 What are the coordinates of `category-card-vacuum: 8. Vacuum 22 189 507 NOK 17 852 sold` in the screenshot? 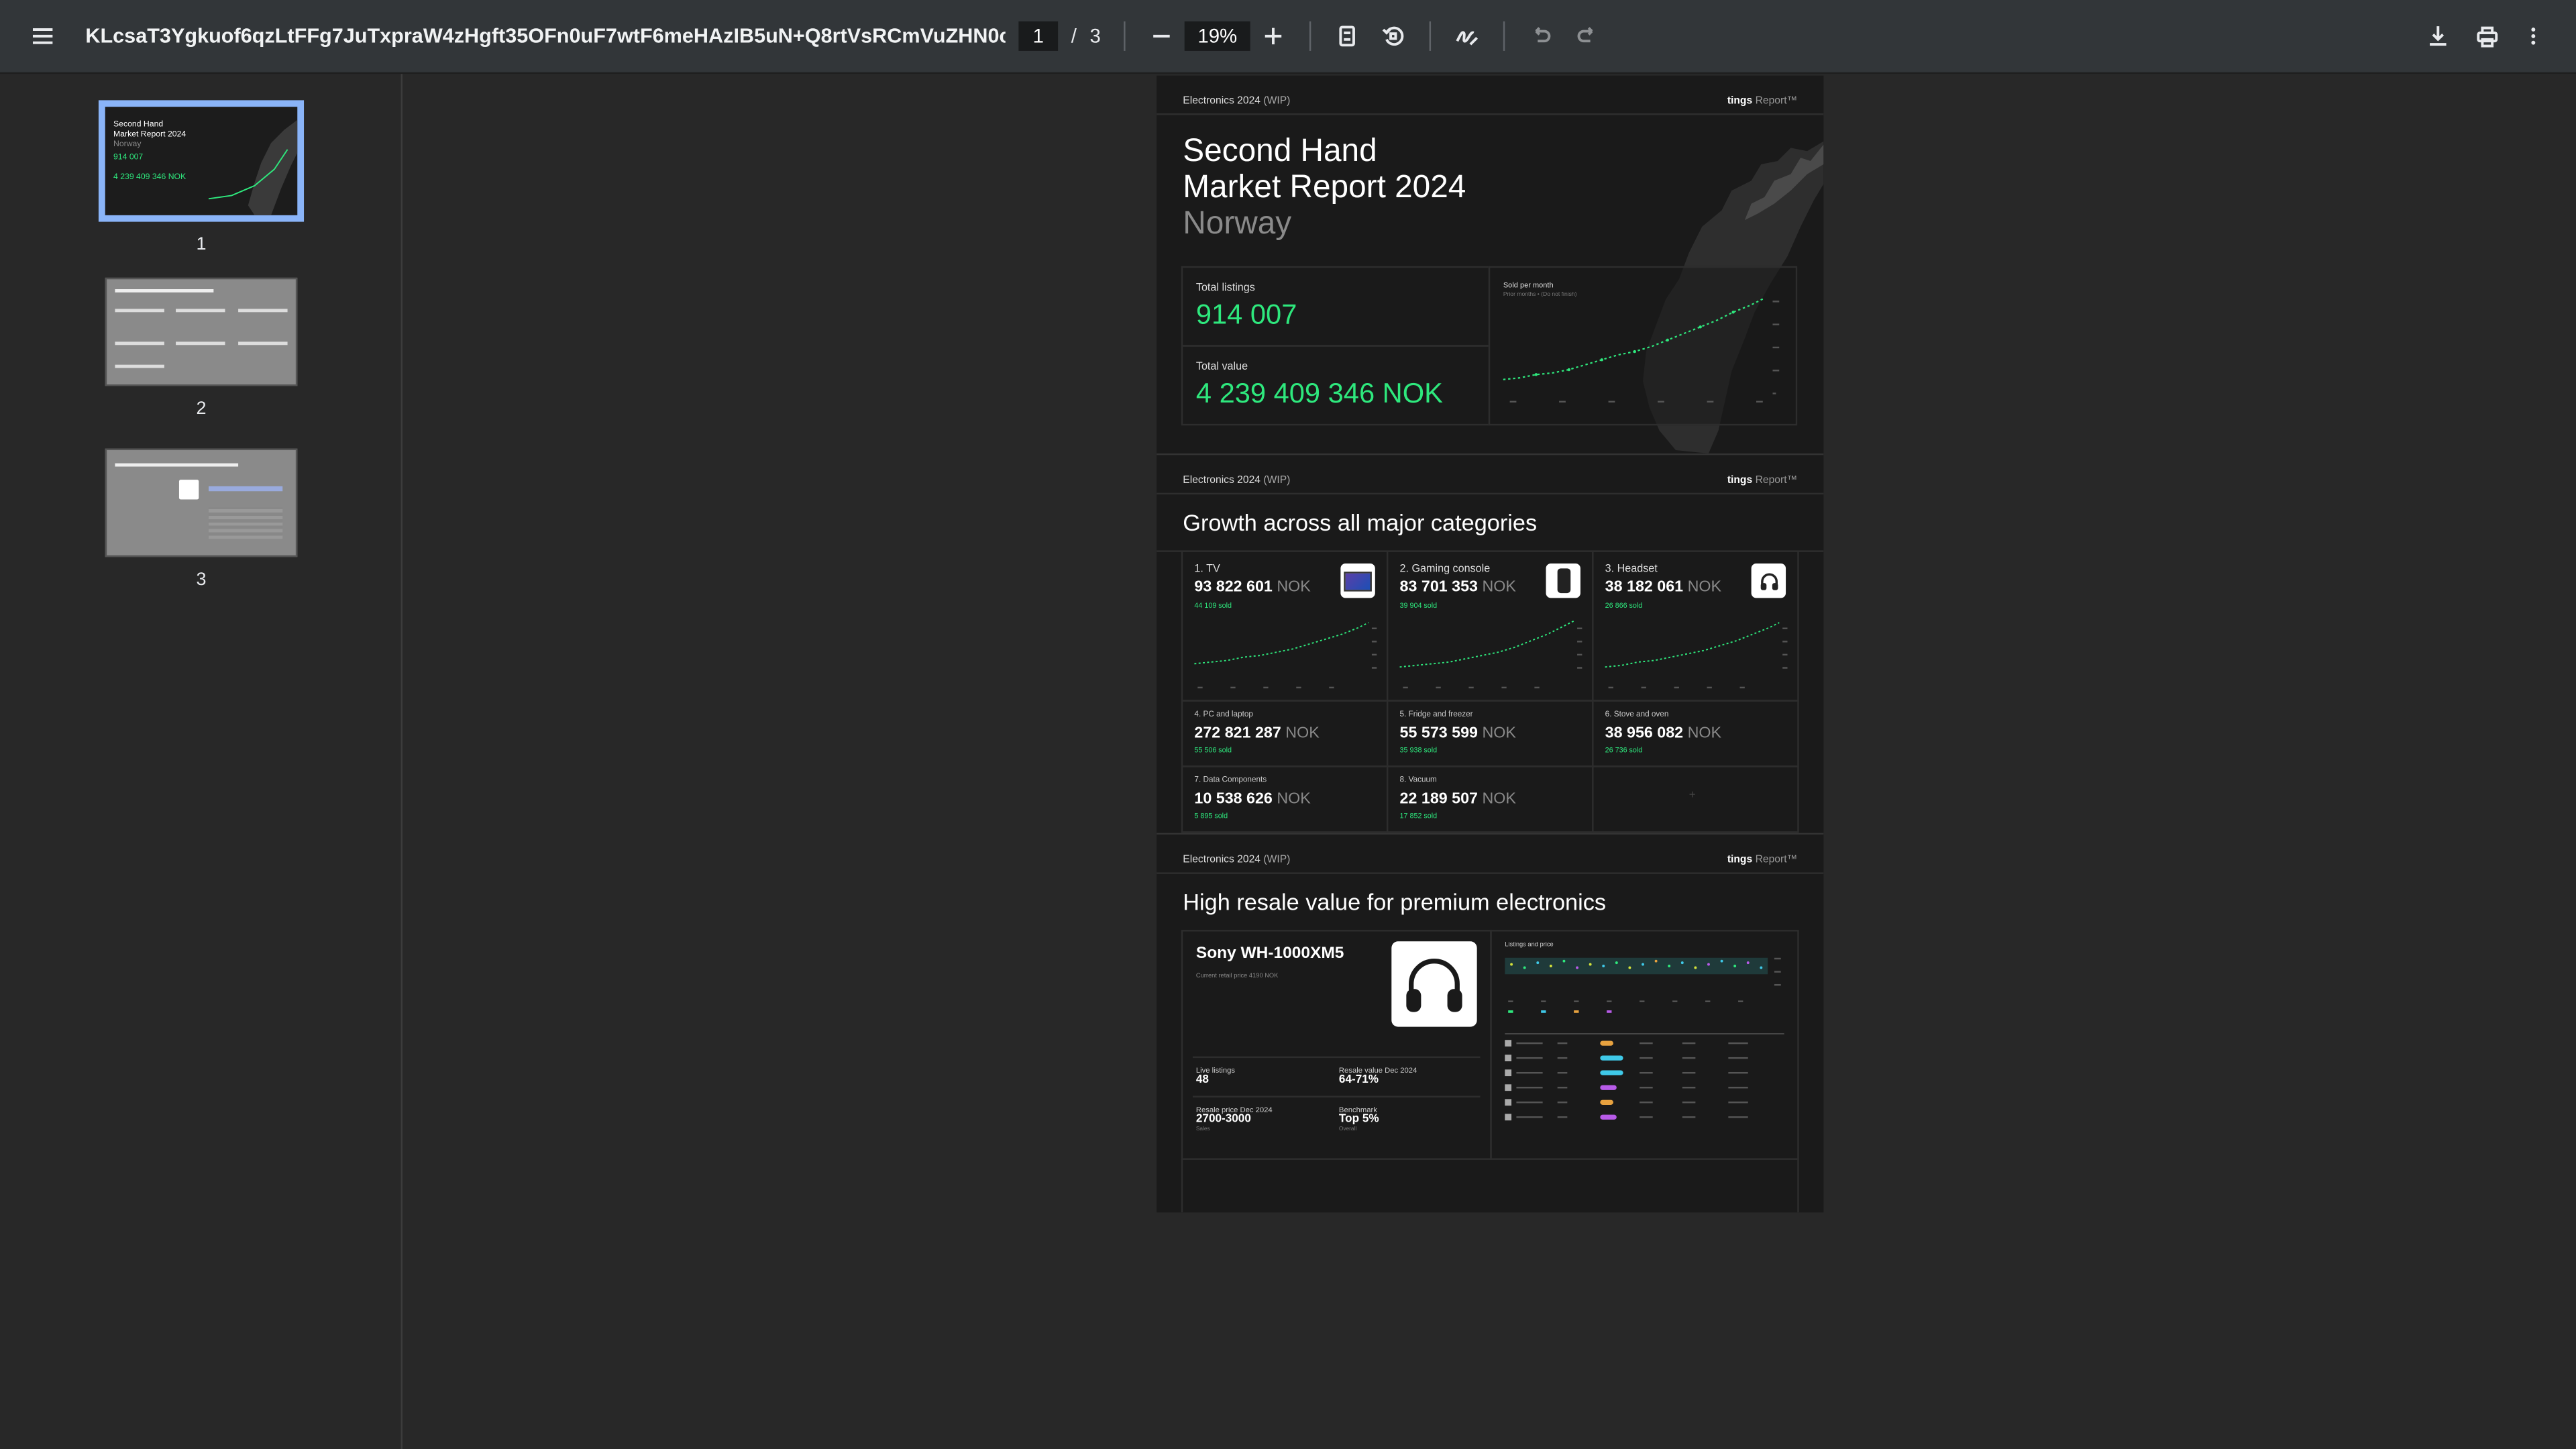 It's located at (1490, 799).